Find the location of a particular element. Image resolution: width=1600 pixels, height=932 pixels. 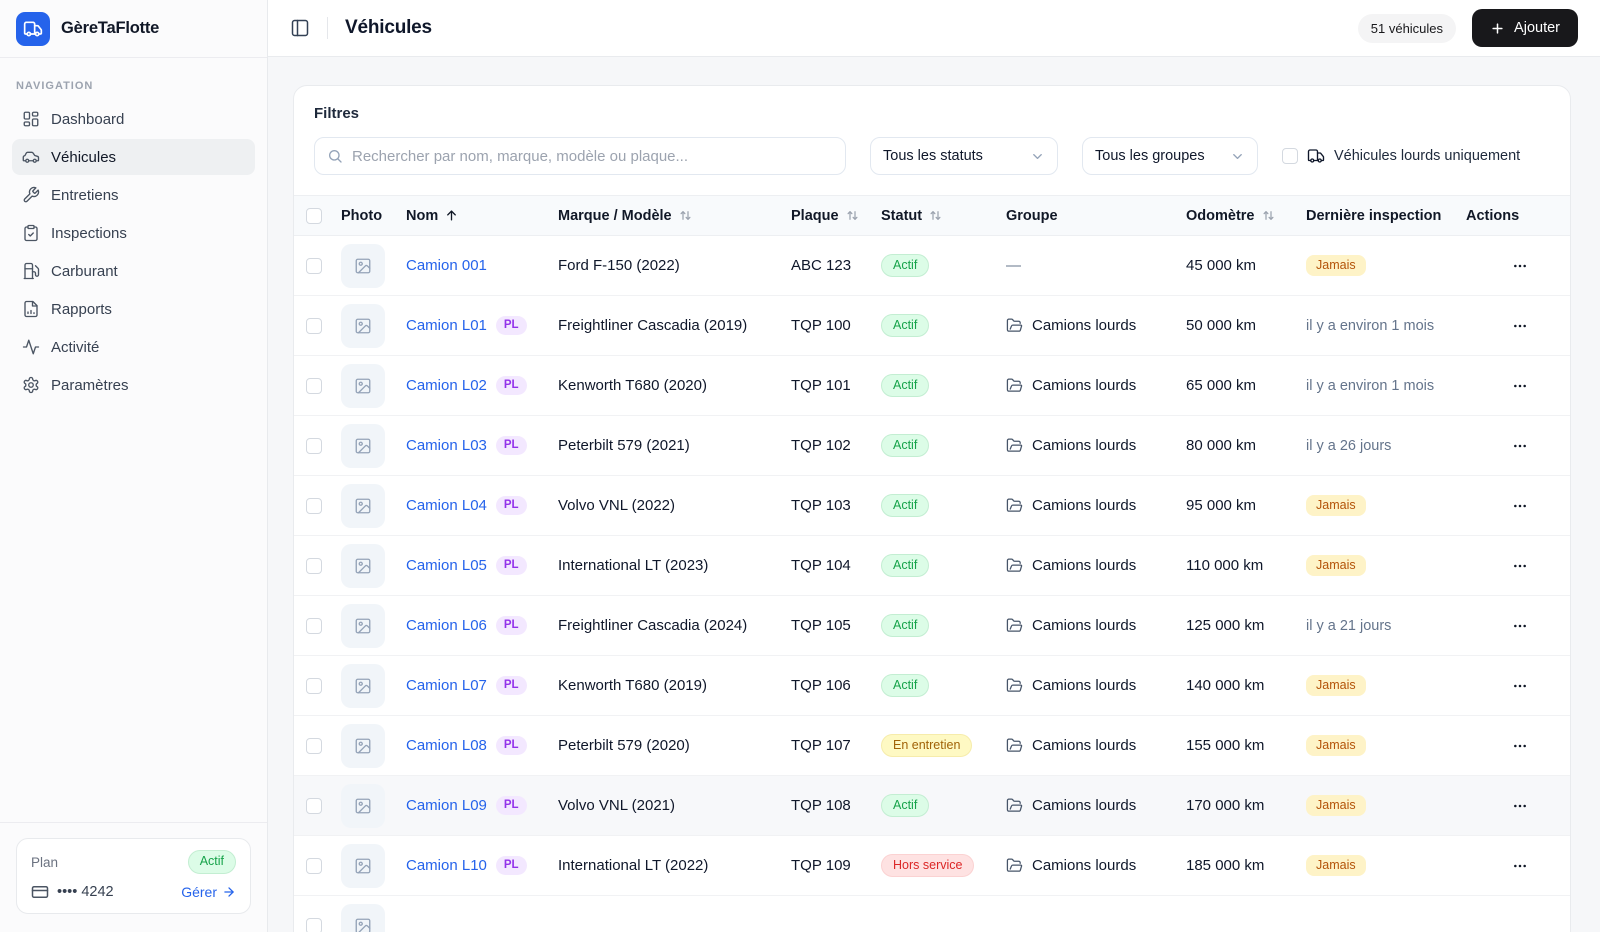

column-header-nom: Nom is located at coordinates (482, 216).